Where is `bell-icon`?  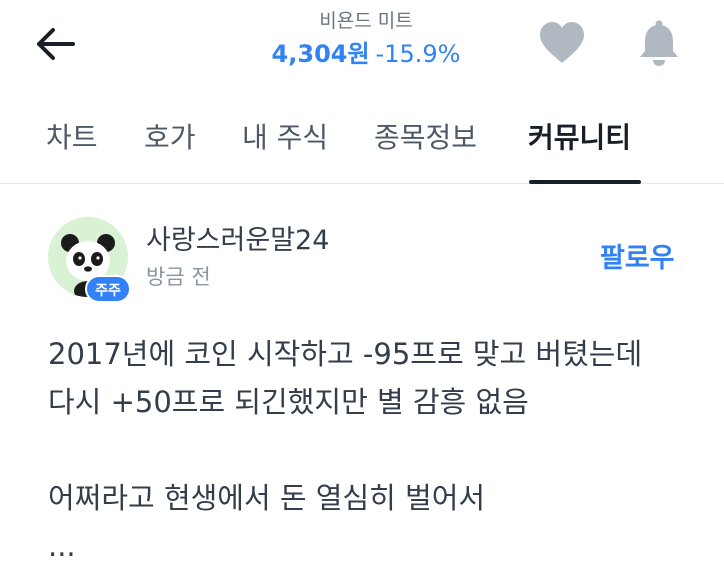
bell-icon is located at coordinates (659, 43).